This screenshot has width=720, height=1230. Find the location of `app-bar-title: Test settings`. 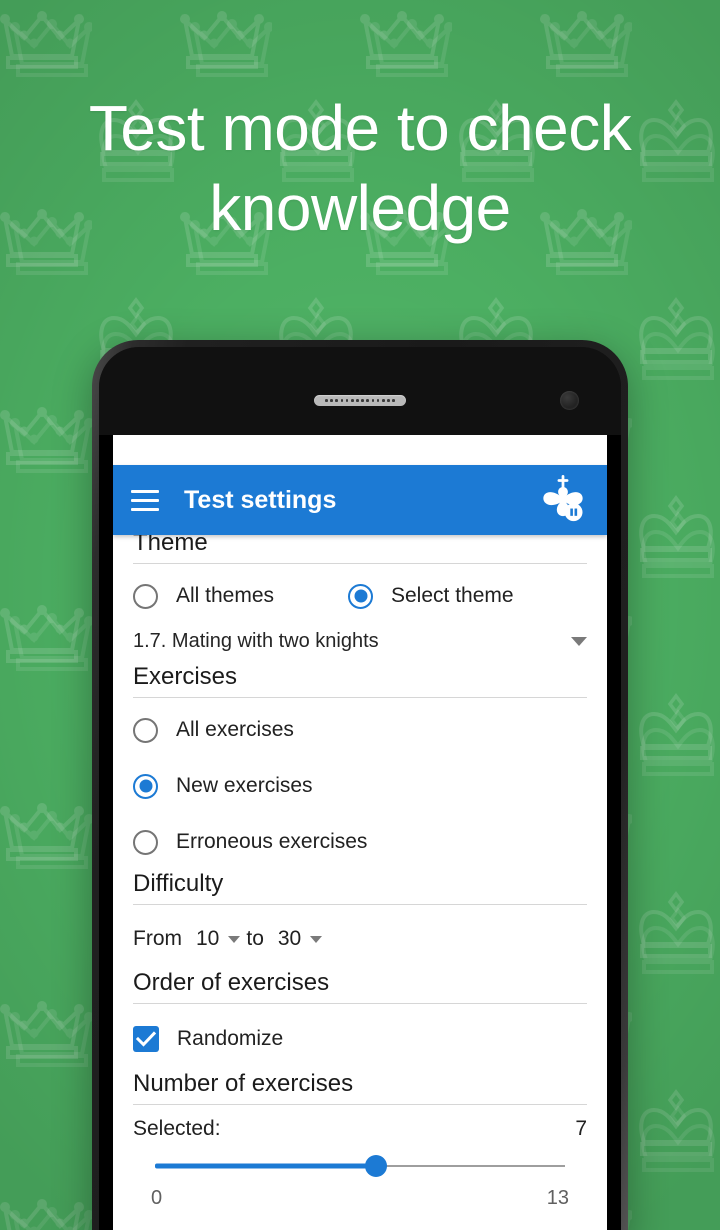

app-bar-title: Test settings is located at coordinates (260, 499).